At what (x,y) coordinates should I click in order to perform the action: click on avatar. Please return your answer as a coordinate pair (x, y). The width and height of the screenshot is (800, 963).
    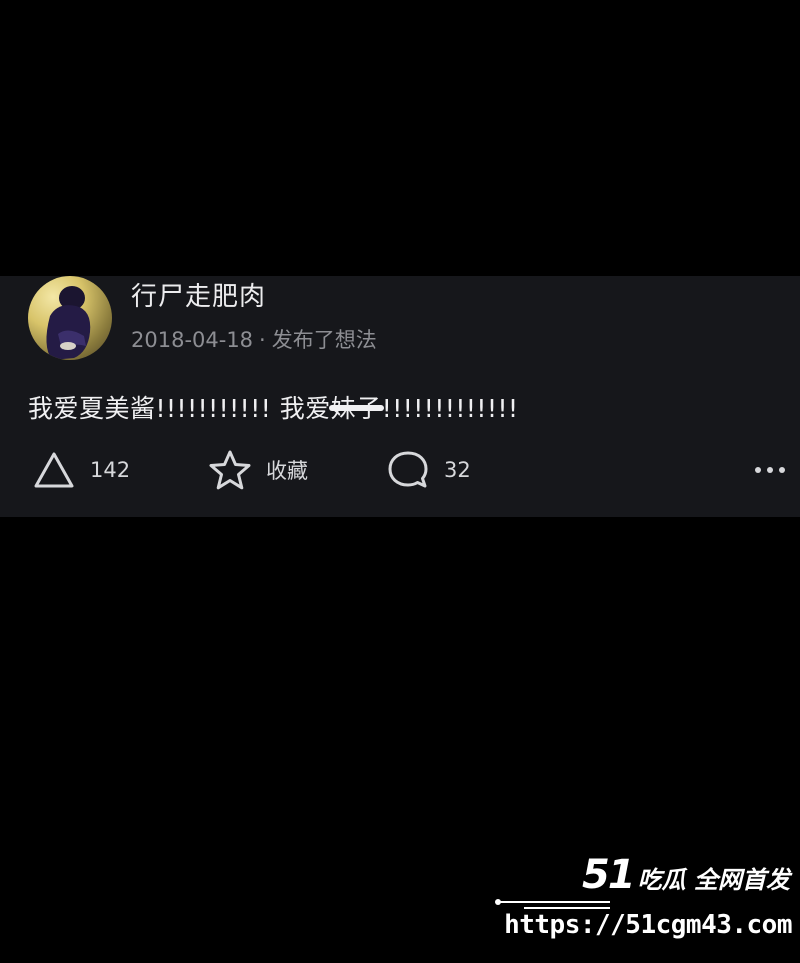
    Looking at the image, I should click on (70, 318).